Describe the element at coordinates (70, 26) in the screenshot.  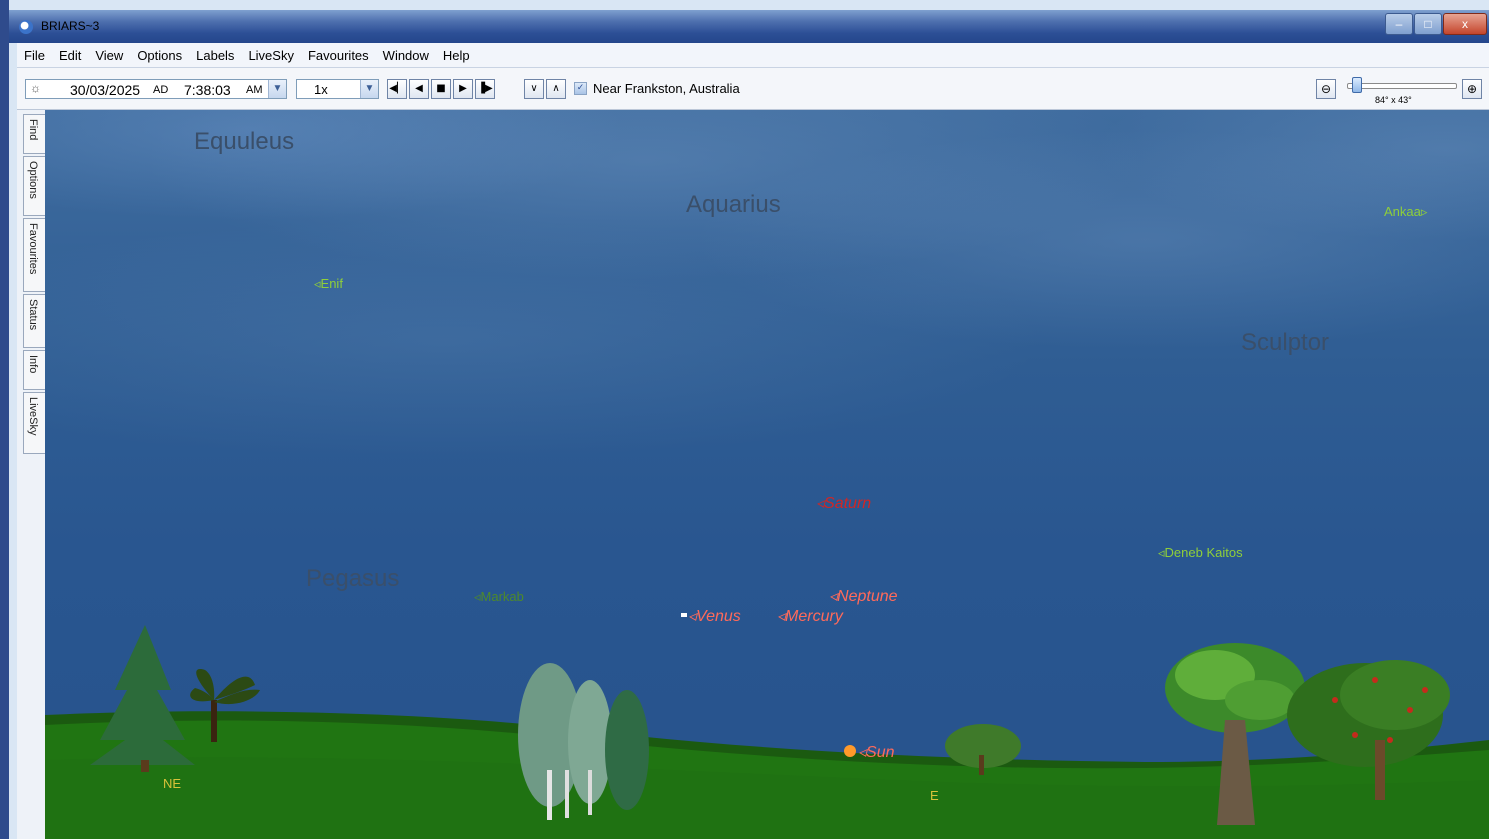
I see `window-title: BRIARS~3` at that location.